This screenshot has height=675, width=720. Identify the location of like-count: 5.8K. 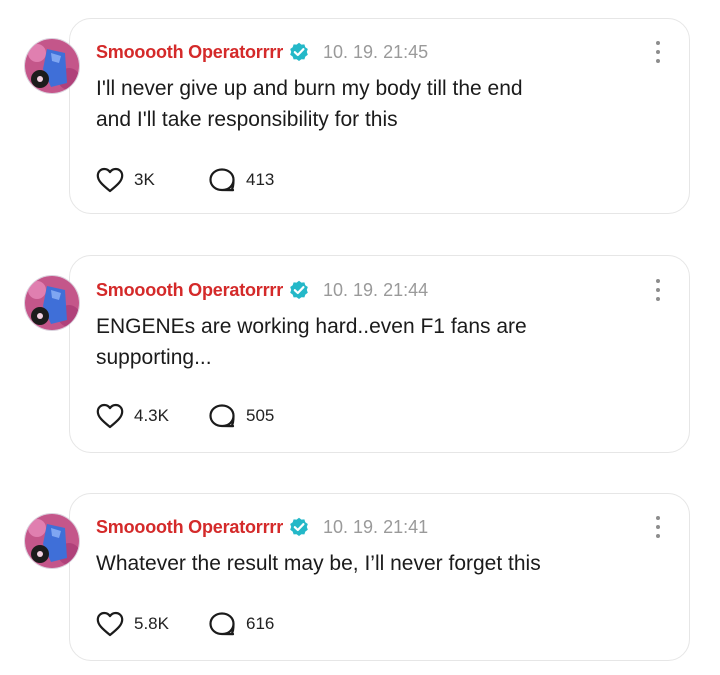
(151, 623).